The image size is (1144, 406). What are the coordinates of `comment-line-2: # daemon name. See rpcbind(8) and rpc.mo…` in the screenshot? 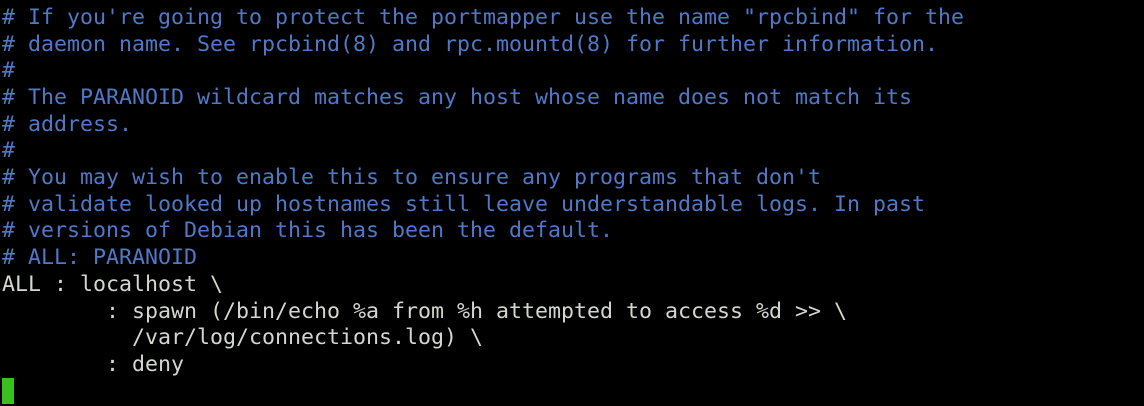 It's located at (470, 44).